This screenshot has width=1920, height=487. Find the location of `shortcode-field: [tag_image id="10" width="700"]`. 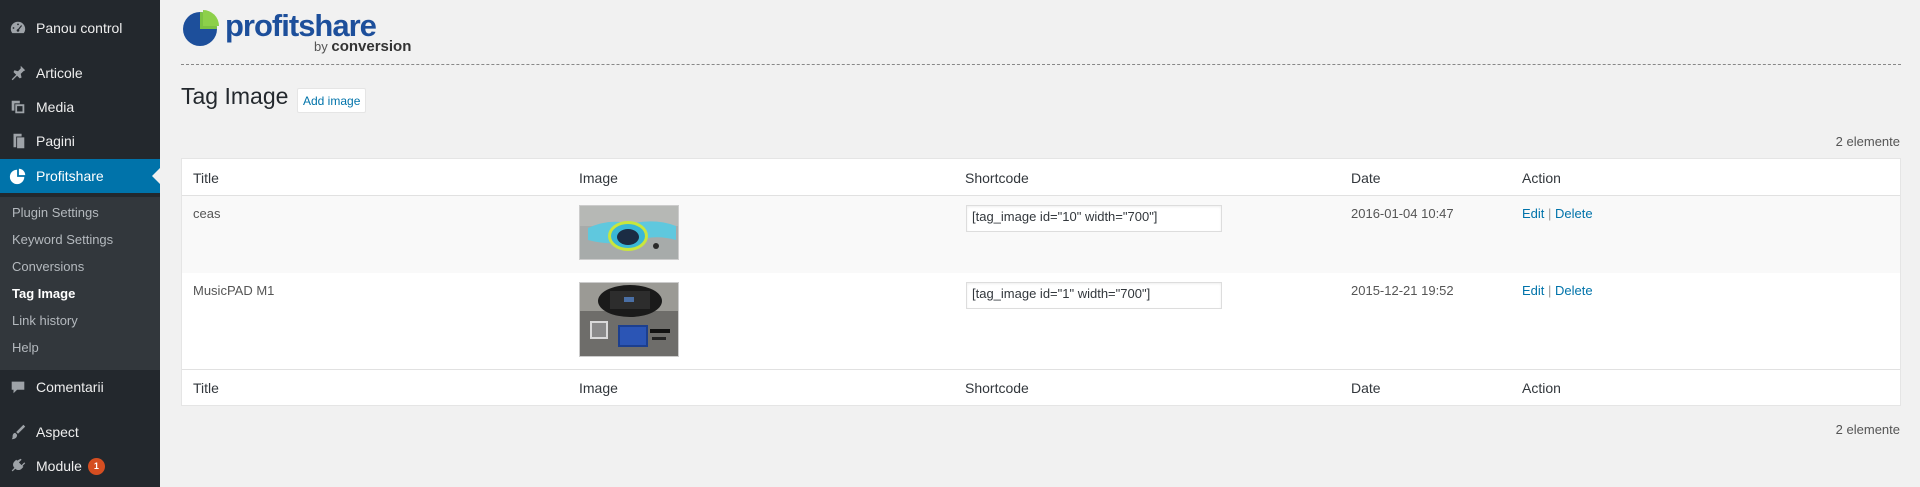

shortcode-field: [tag_image id="10" width="700"] is located at coordinates (1094, 218).